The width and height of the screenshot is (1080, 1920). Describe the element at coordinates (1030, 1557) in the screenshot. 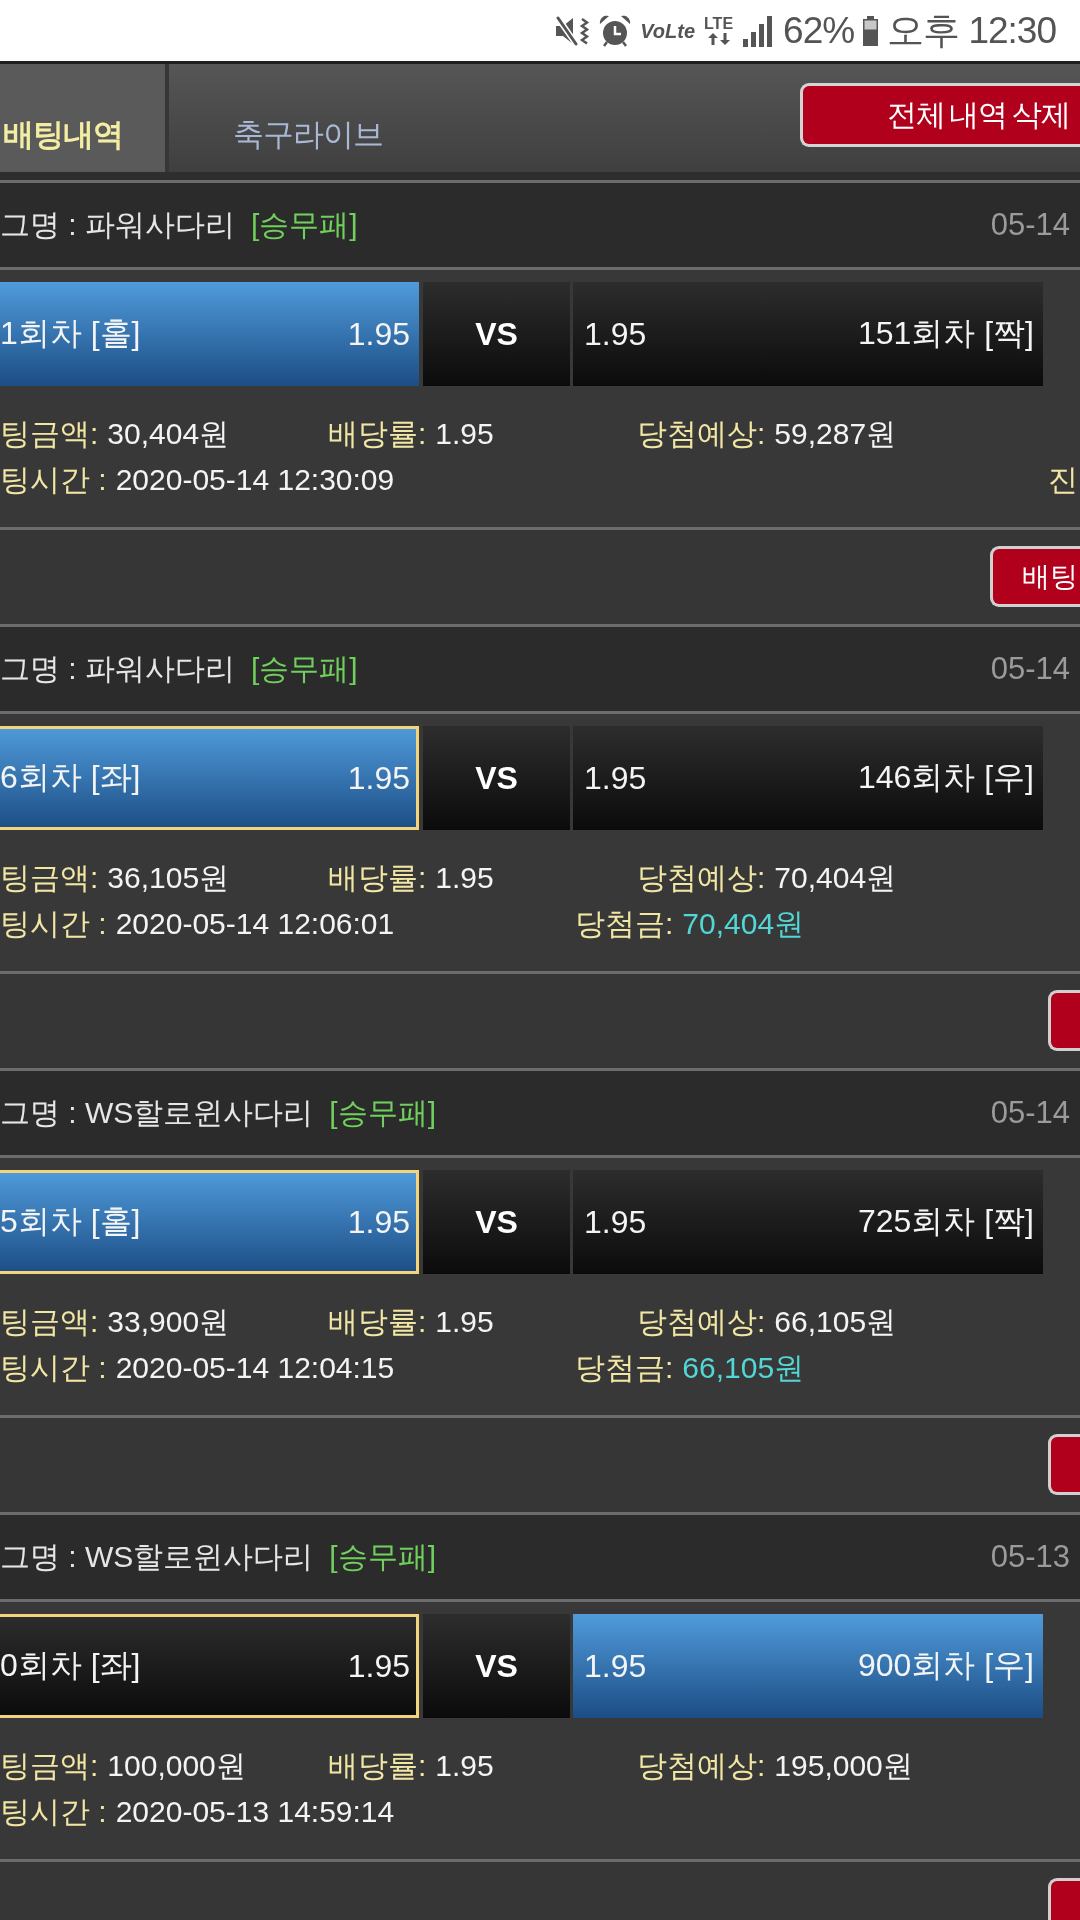

I see `bet-date: 05-13` at that location.